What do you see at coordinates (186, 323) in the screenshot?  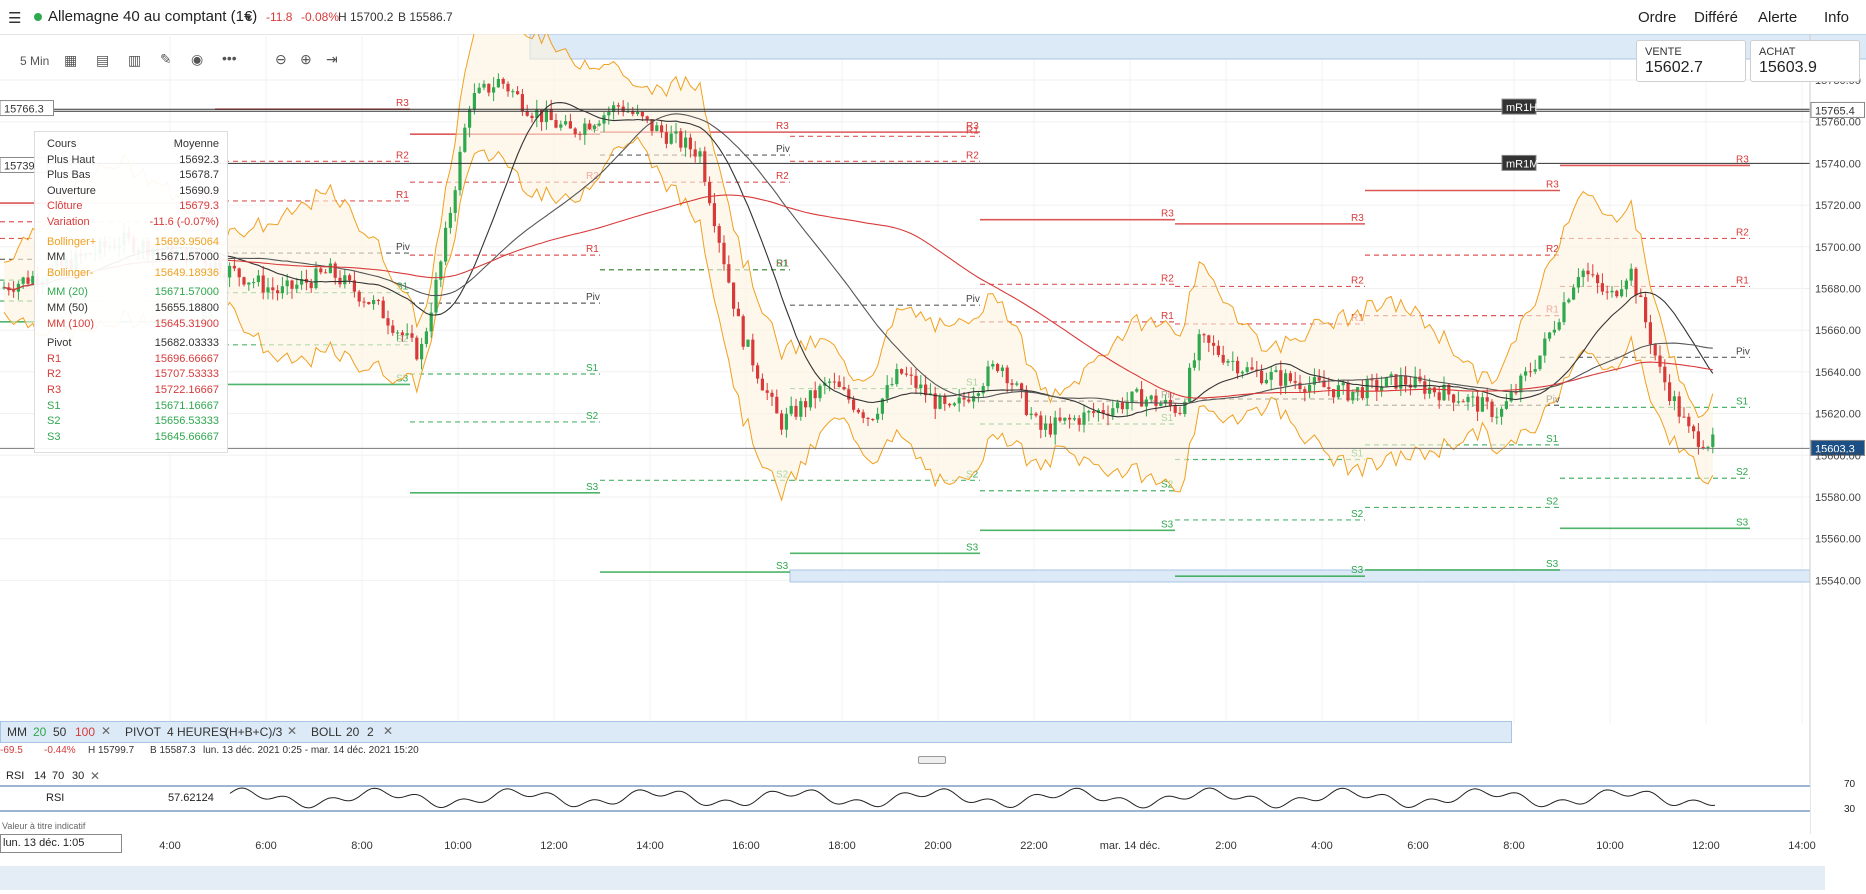 I see `ohlc-value: 15645.31900` at bounding box center [186, 323].